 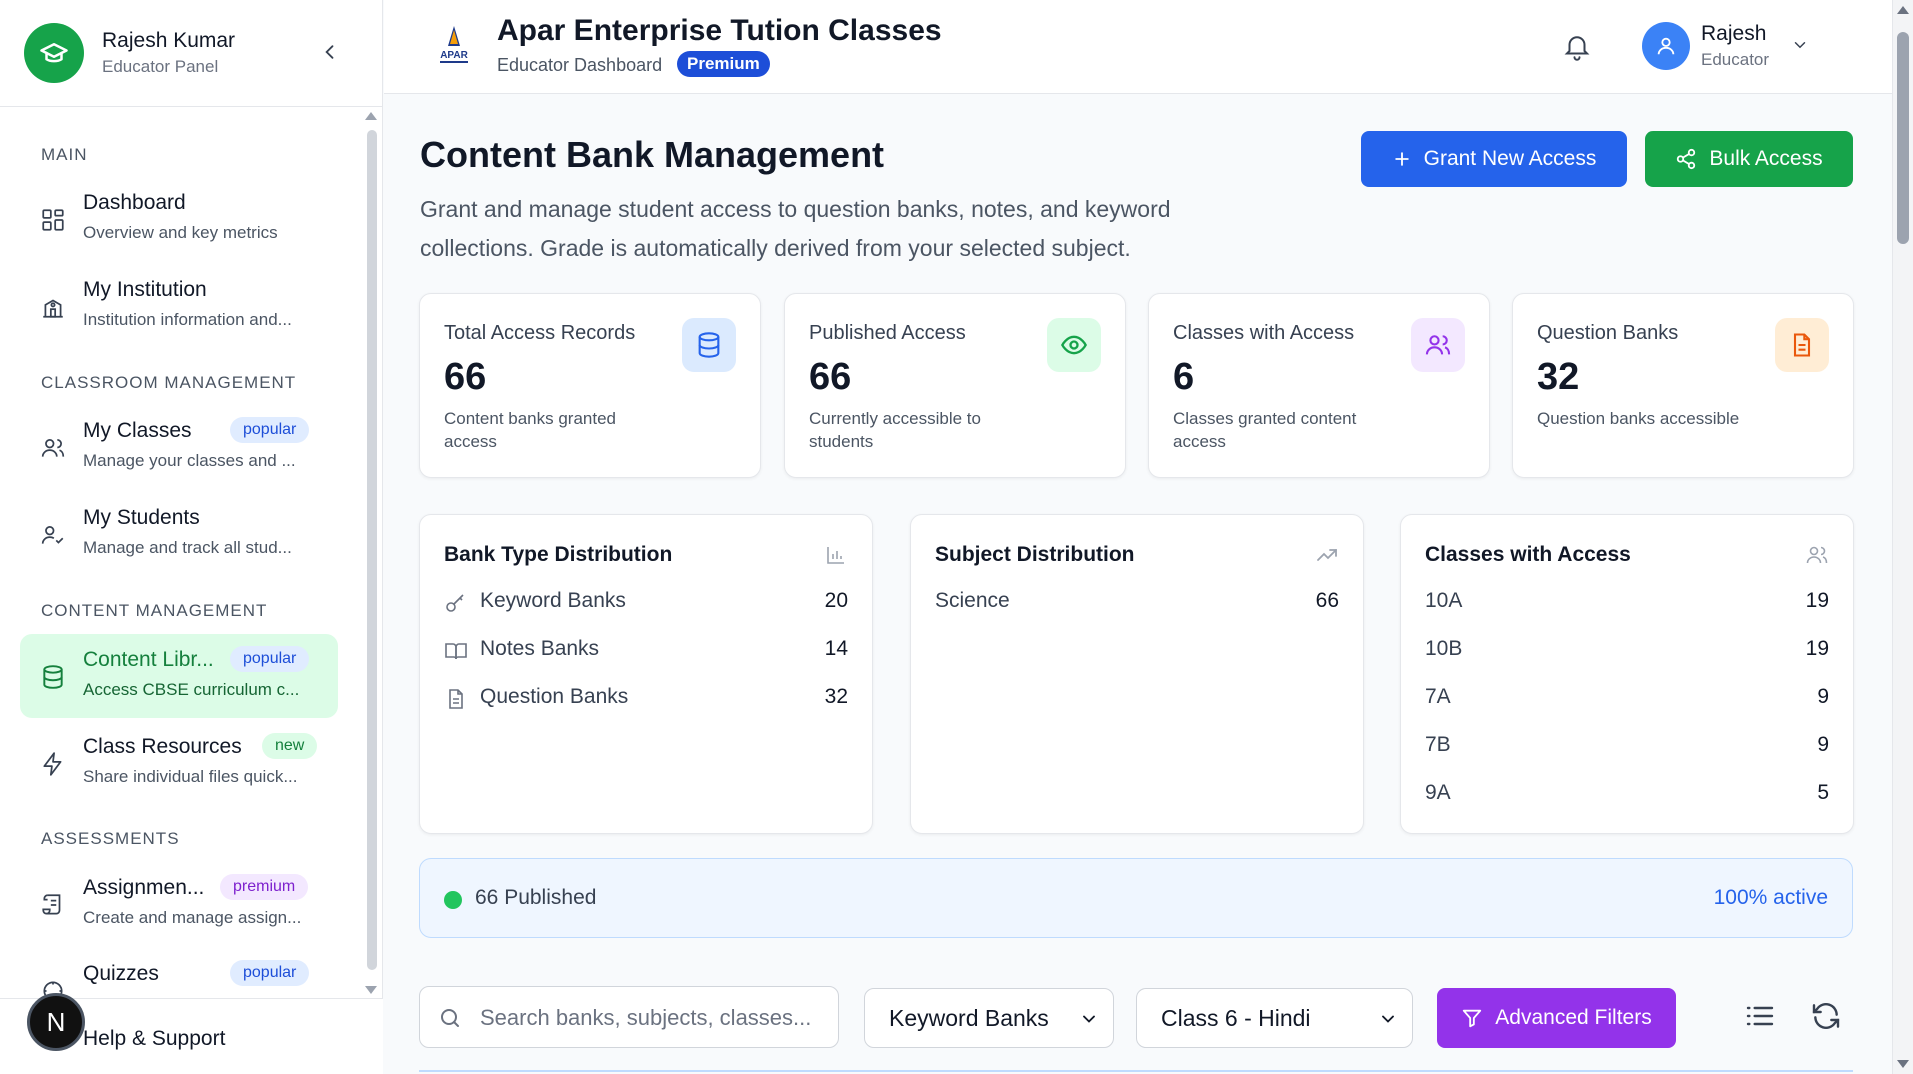 What do you see at coordinates (719, 30) in the screenshot?
I see `institution-title: Apar Enterprise Tution Classes` at bounding box center [719, 30].